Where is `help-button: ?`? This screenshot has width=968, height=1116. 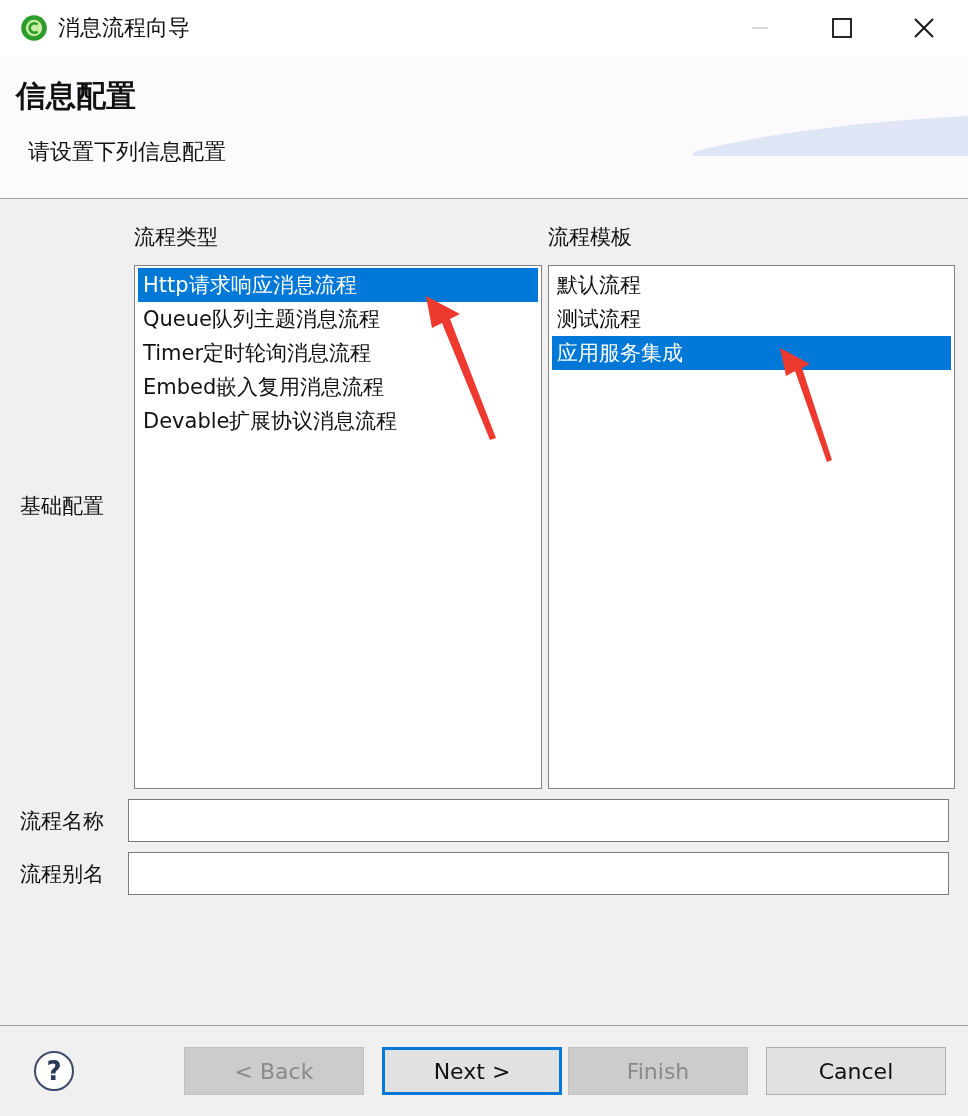 help-button: ? is located at coordinates (54, 1071).